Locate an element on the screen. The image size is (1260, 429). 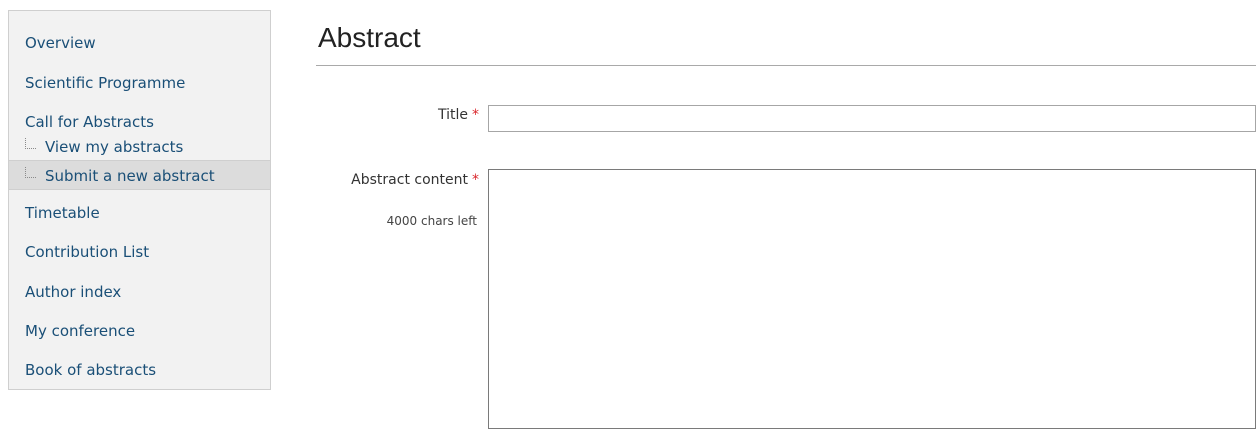
sidebar-item-label: Overview is located at coordinates (60, 43).